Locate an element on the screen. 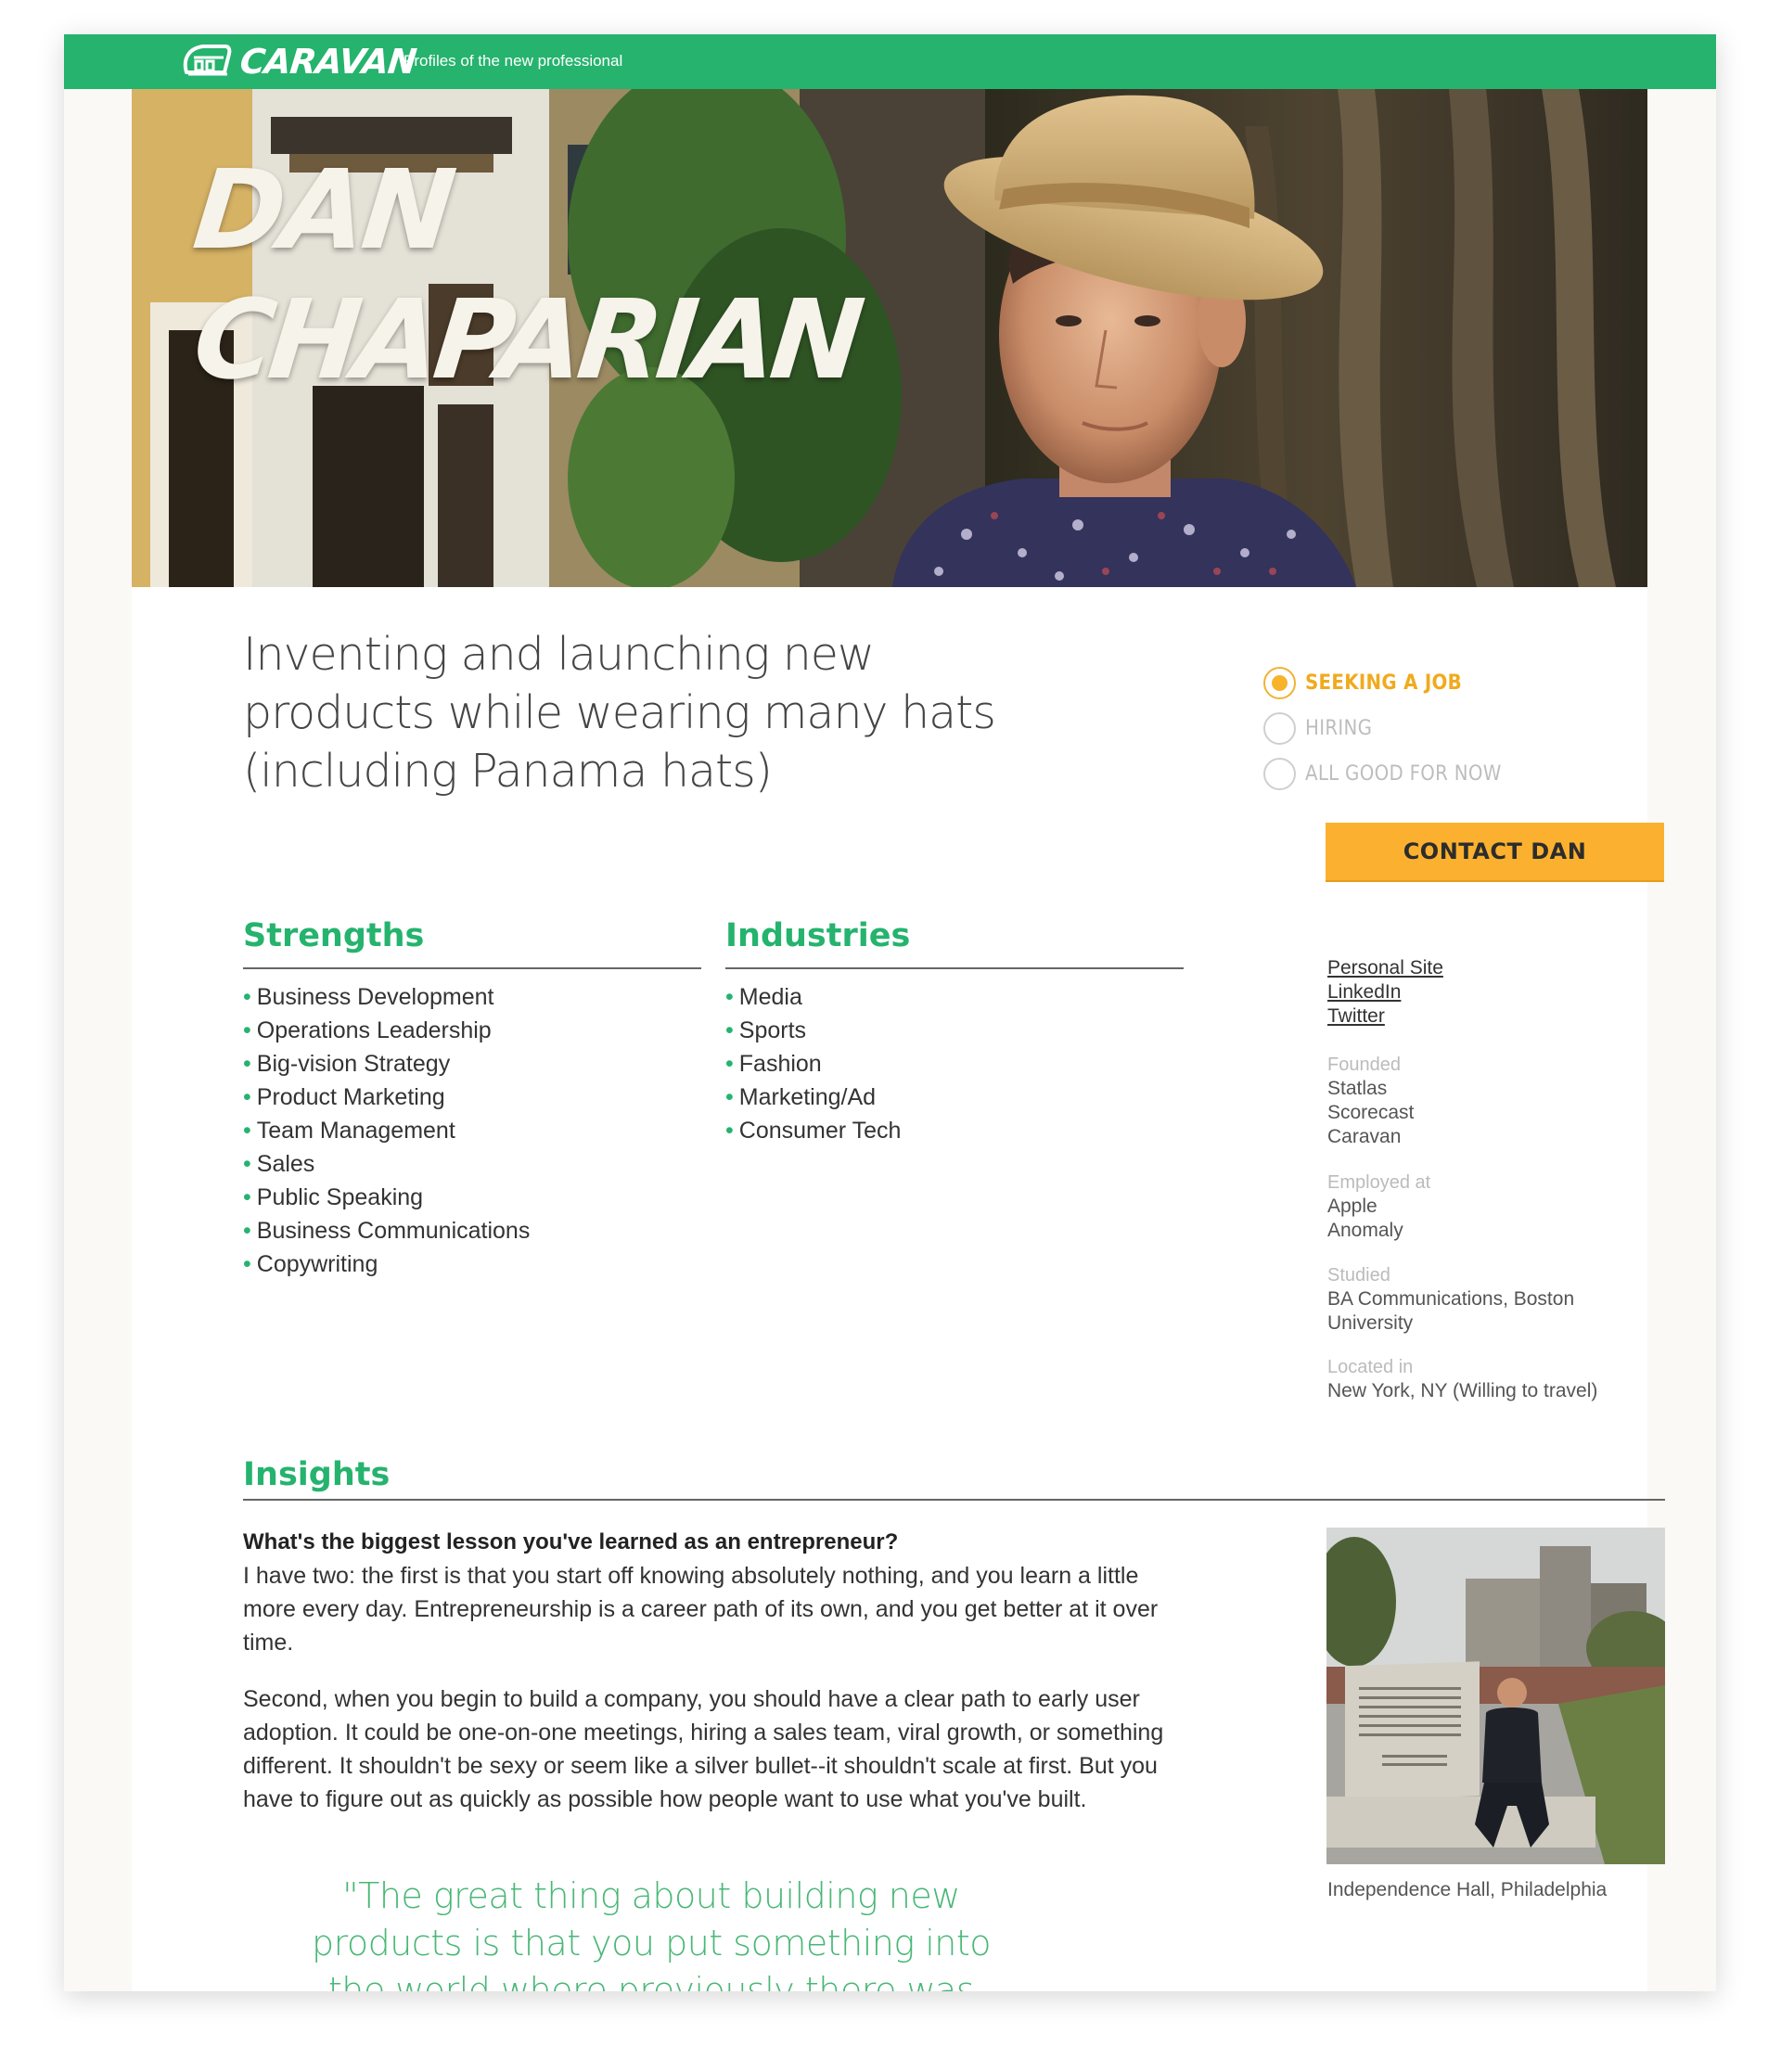  industries-divider is located at coordinates (954, 968).